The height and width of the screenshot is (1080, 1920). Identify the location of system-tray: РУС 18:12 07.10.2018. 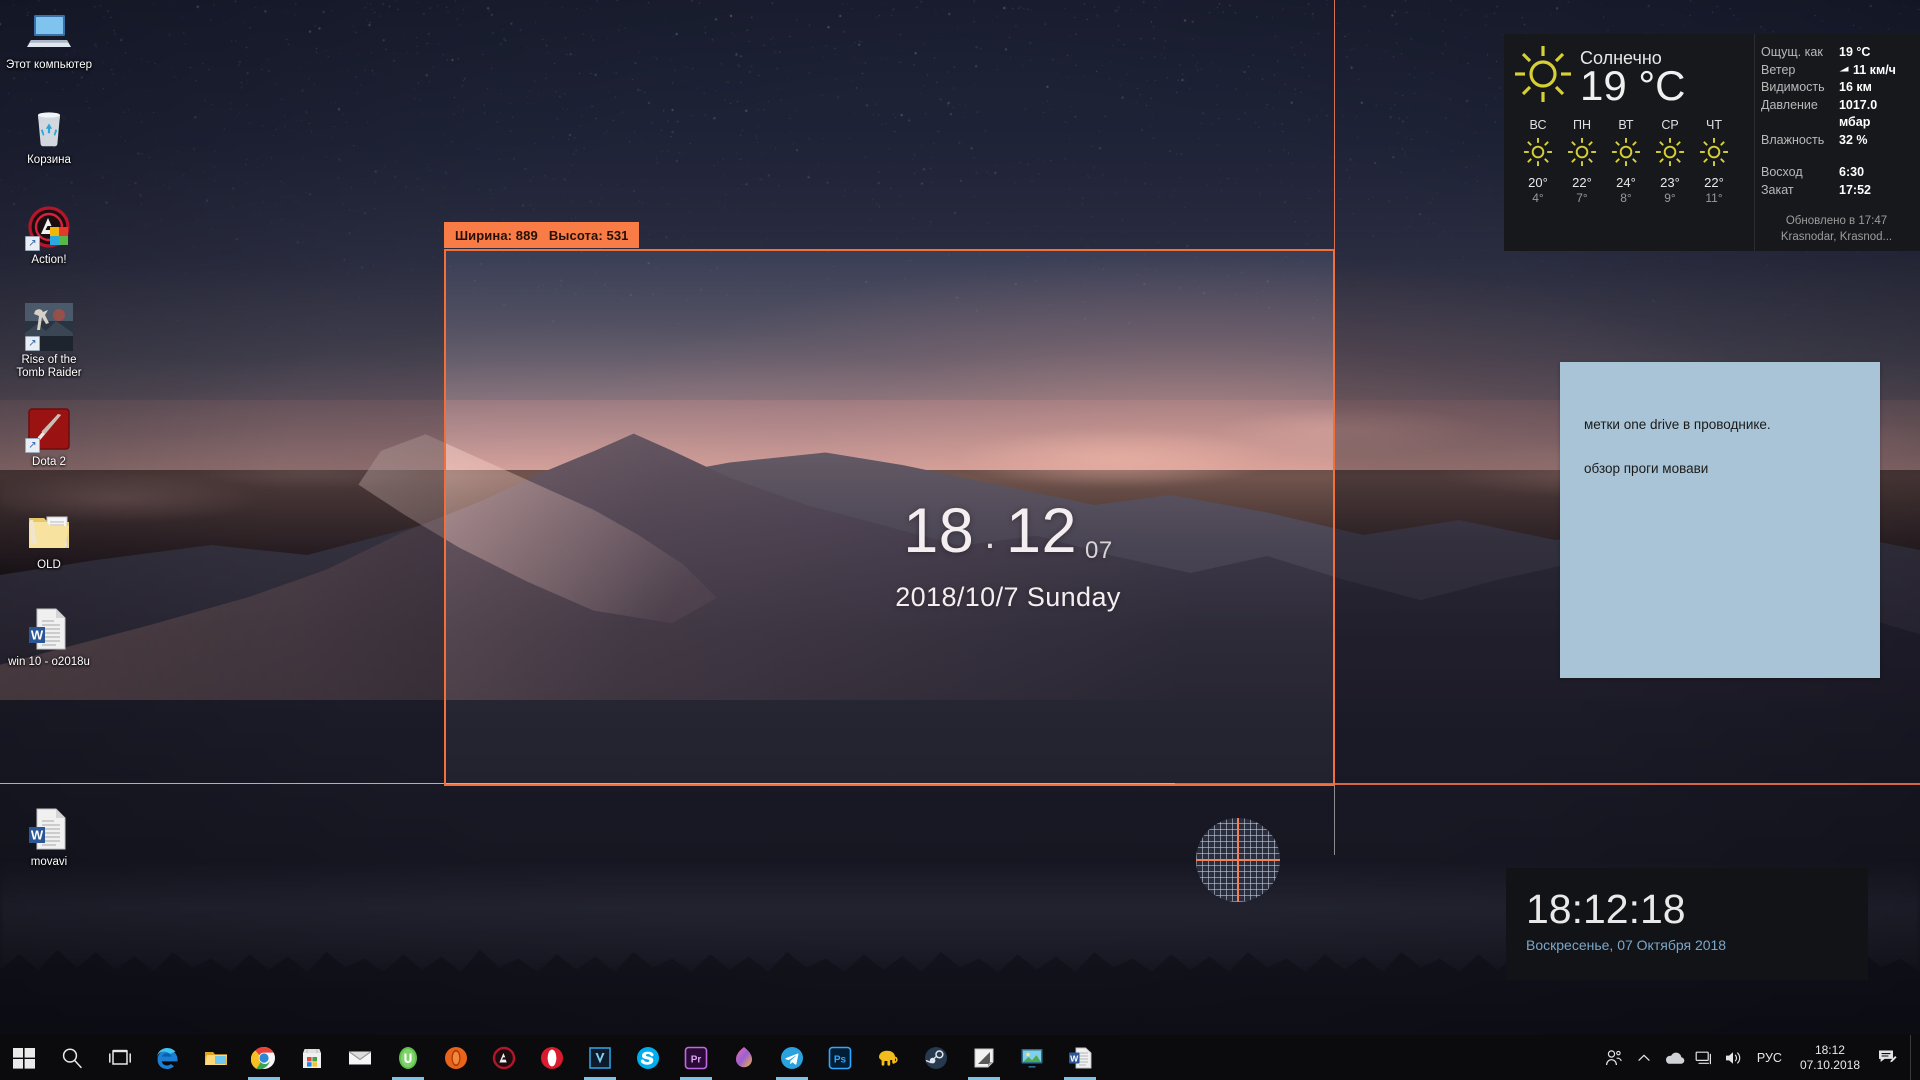
(1759, 1057).